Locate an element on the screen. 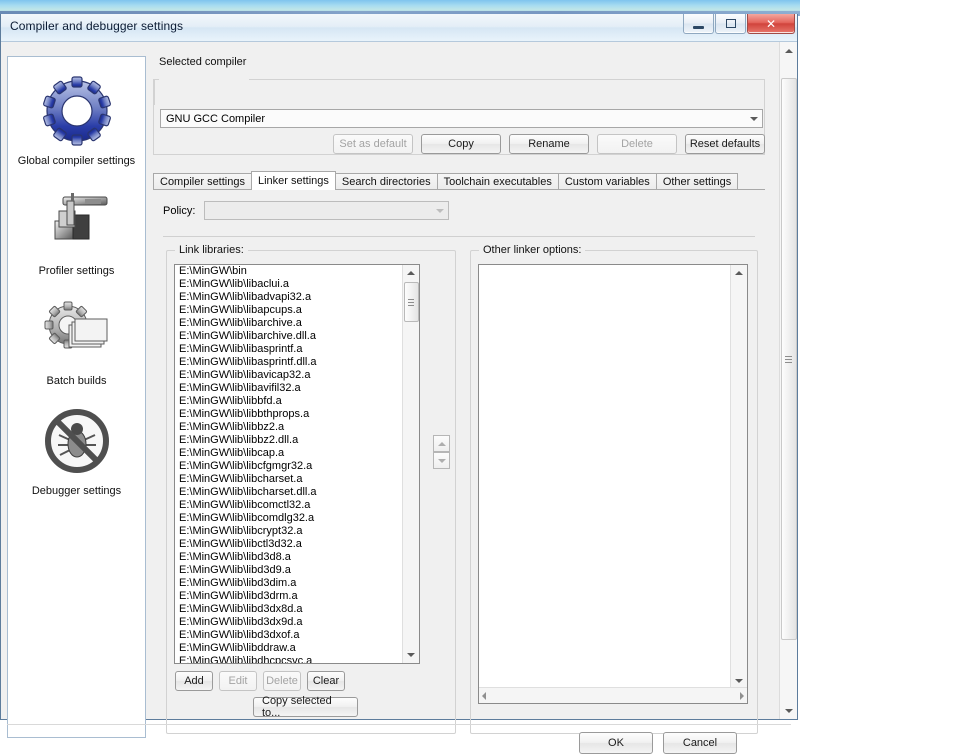 The height and width of the screenshot is (754, 960). list-item: E:\MinGW\lib\libcap.a is located at coordinates (289, 453).